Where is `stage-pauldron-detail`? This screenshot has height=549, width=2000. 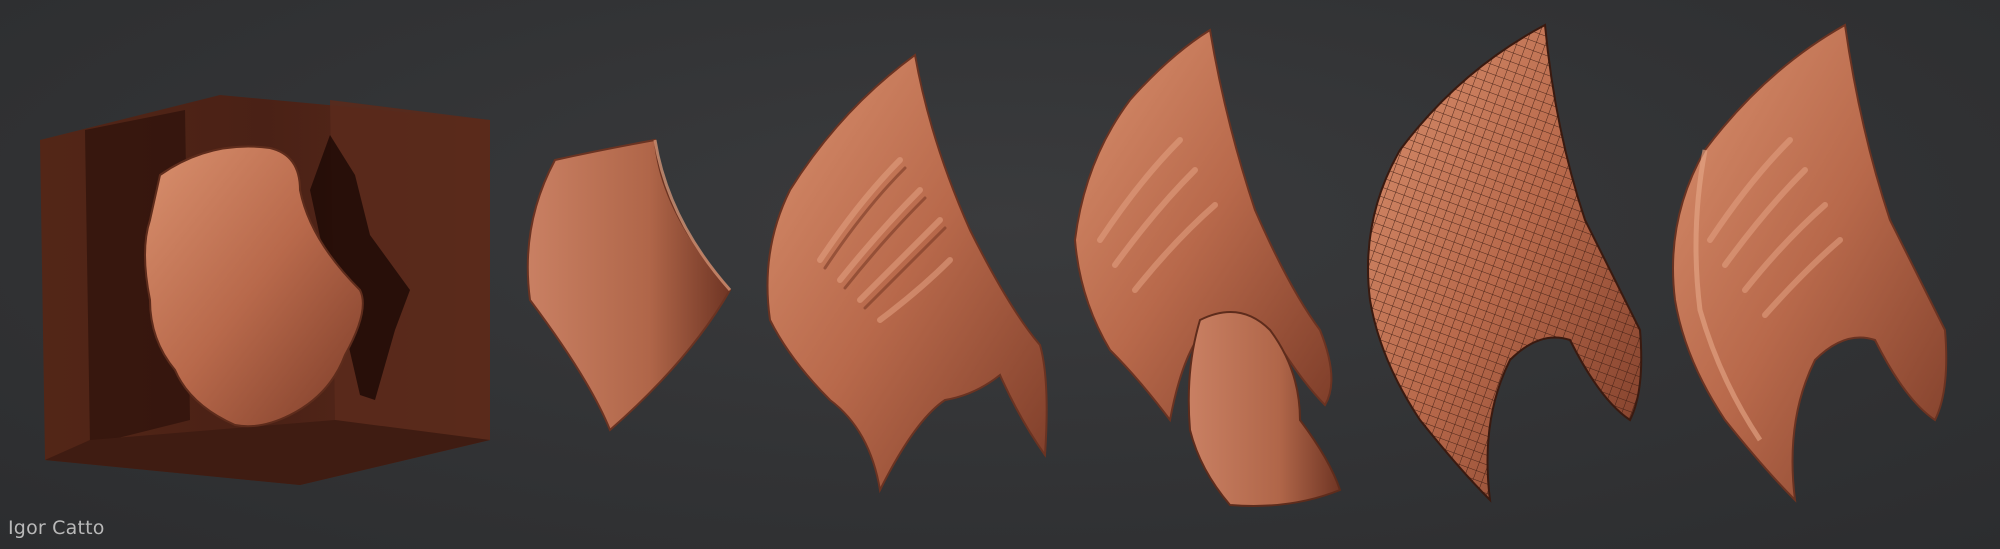 stage-pauldron-detail is located at coordinates (1207, 267).